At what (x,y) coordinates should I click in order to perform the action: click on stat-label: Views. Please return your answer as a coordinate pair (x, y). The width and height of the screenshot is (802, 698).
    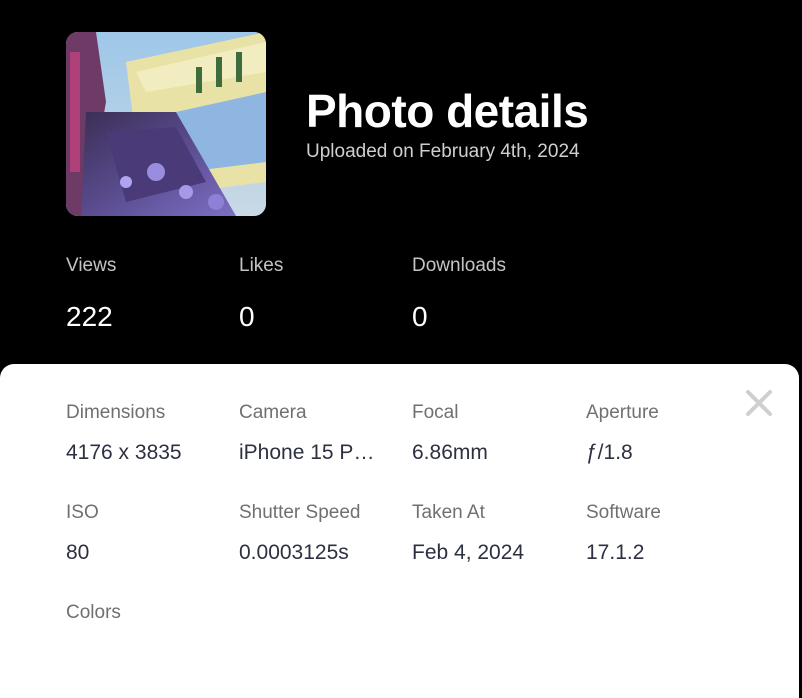
    Looking at the image, I should click on (91, 265).